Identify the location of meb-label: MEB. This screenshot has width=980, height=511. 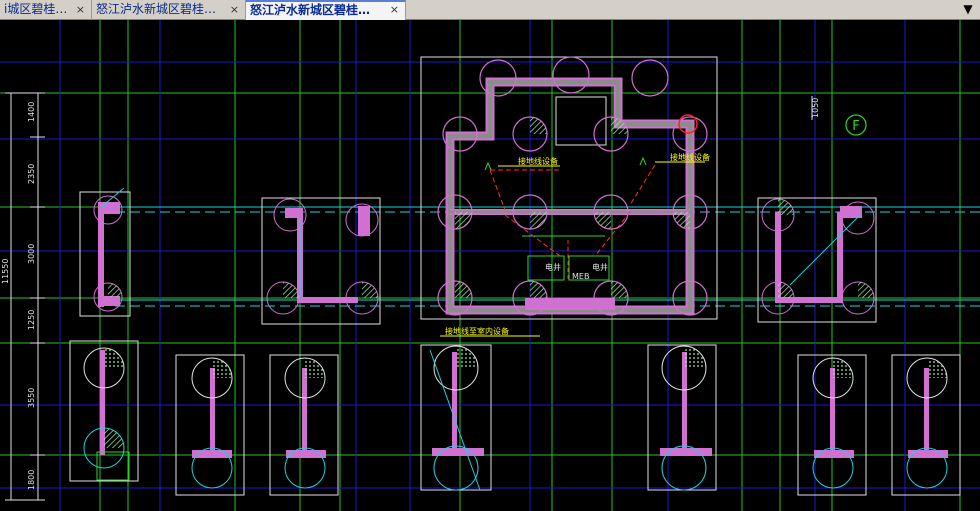
(580, 276).